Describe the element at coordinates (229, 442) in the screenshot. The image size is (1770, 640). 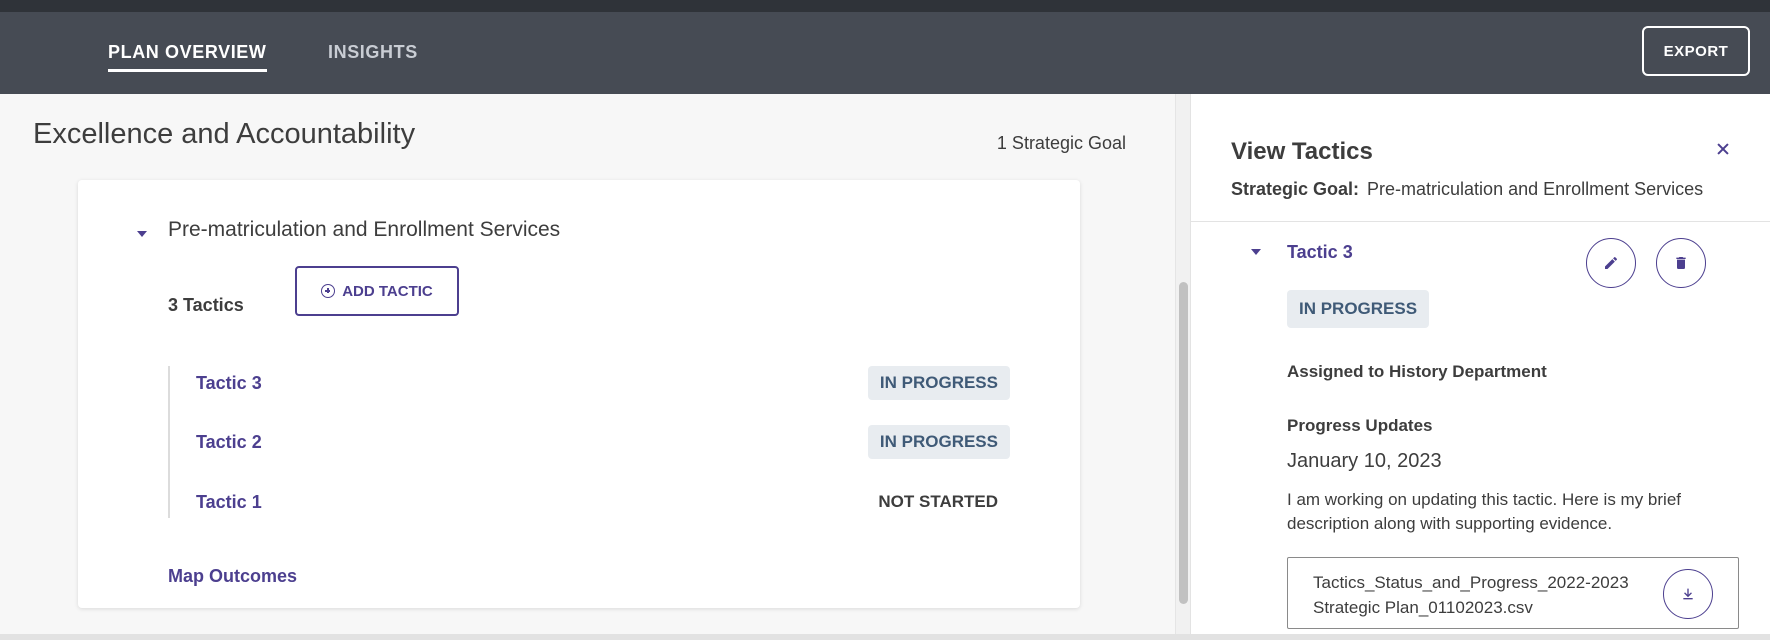
I see `tactic-link-2: Tactic 2` at that location.